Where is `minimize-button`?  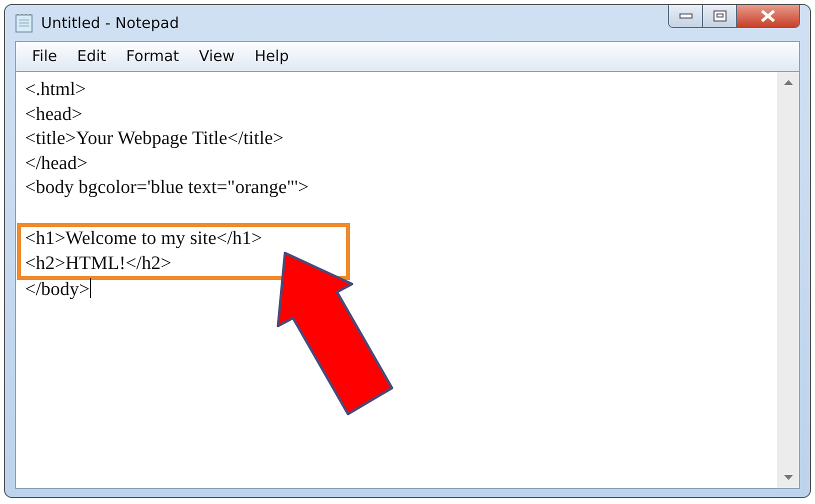
minimize-button is located at coordinates (686, 16).